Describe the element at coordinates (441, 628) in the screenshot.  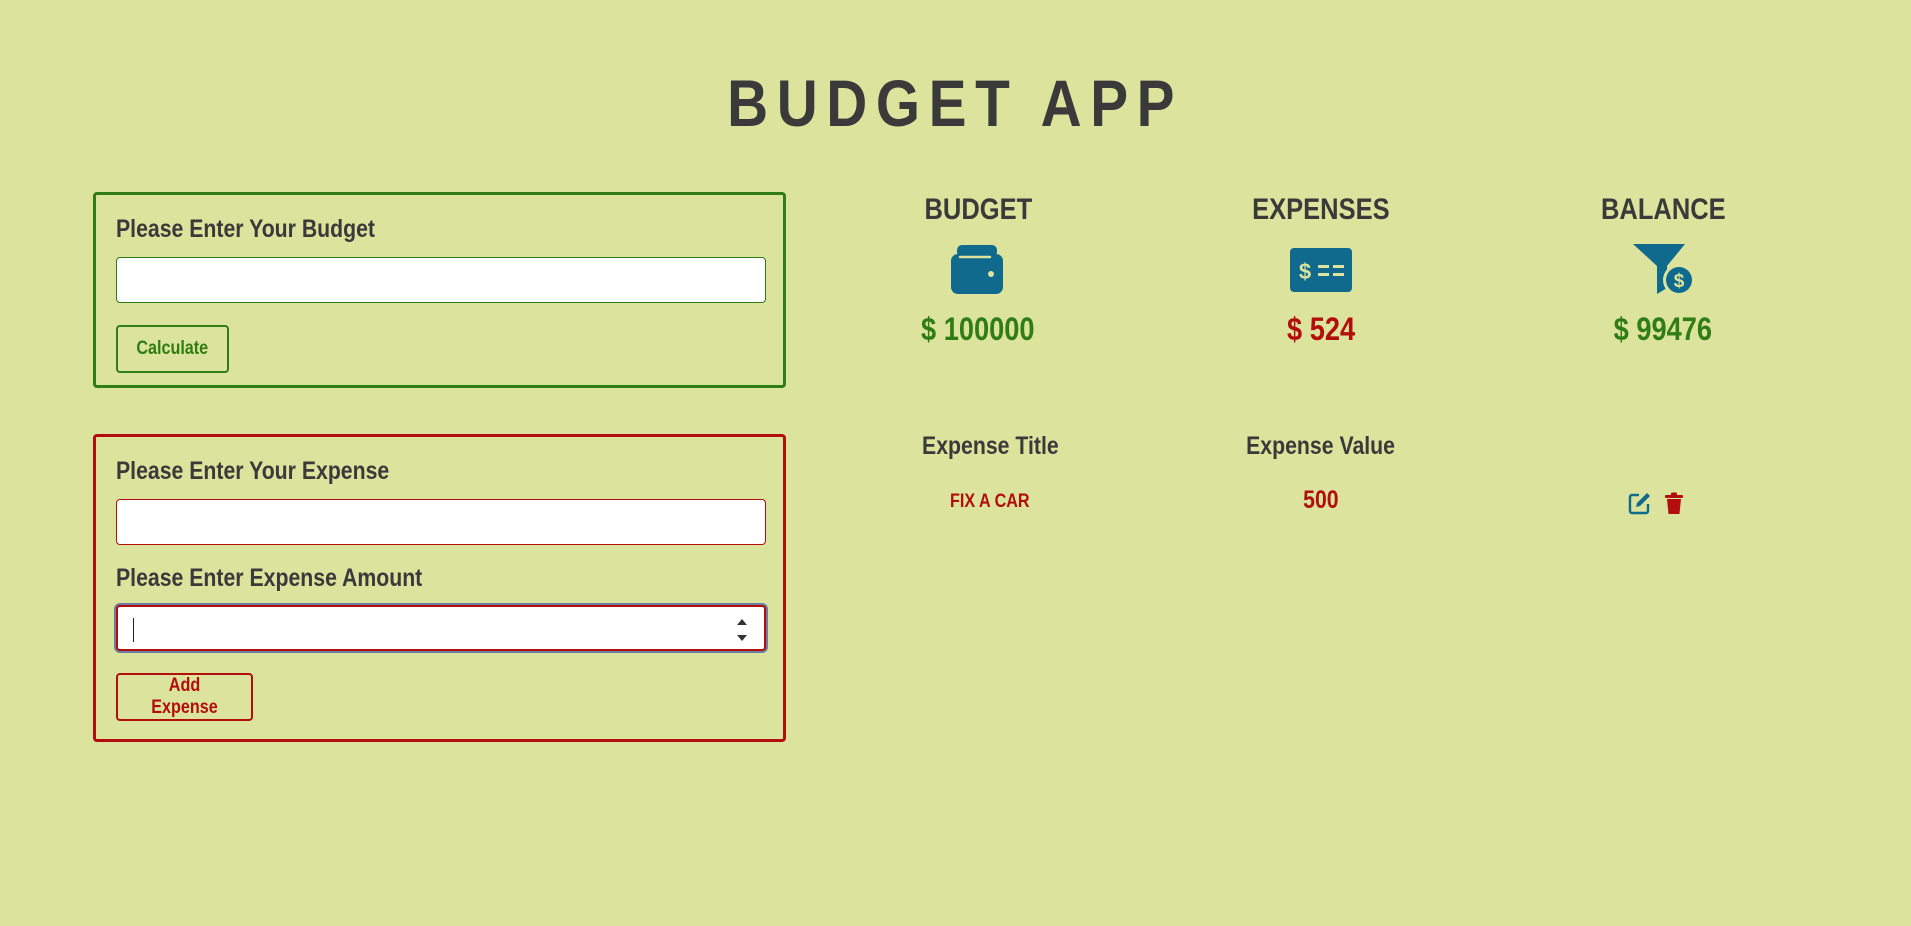
I see `expense-amount-input` at that location.